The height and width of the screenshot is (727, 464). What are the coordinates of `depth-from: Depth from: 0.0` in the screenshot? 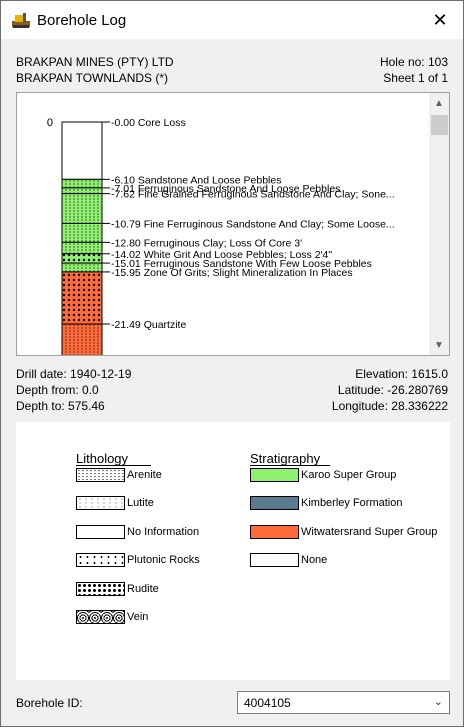 It's located at (57, 390).